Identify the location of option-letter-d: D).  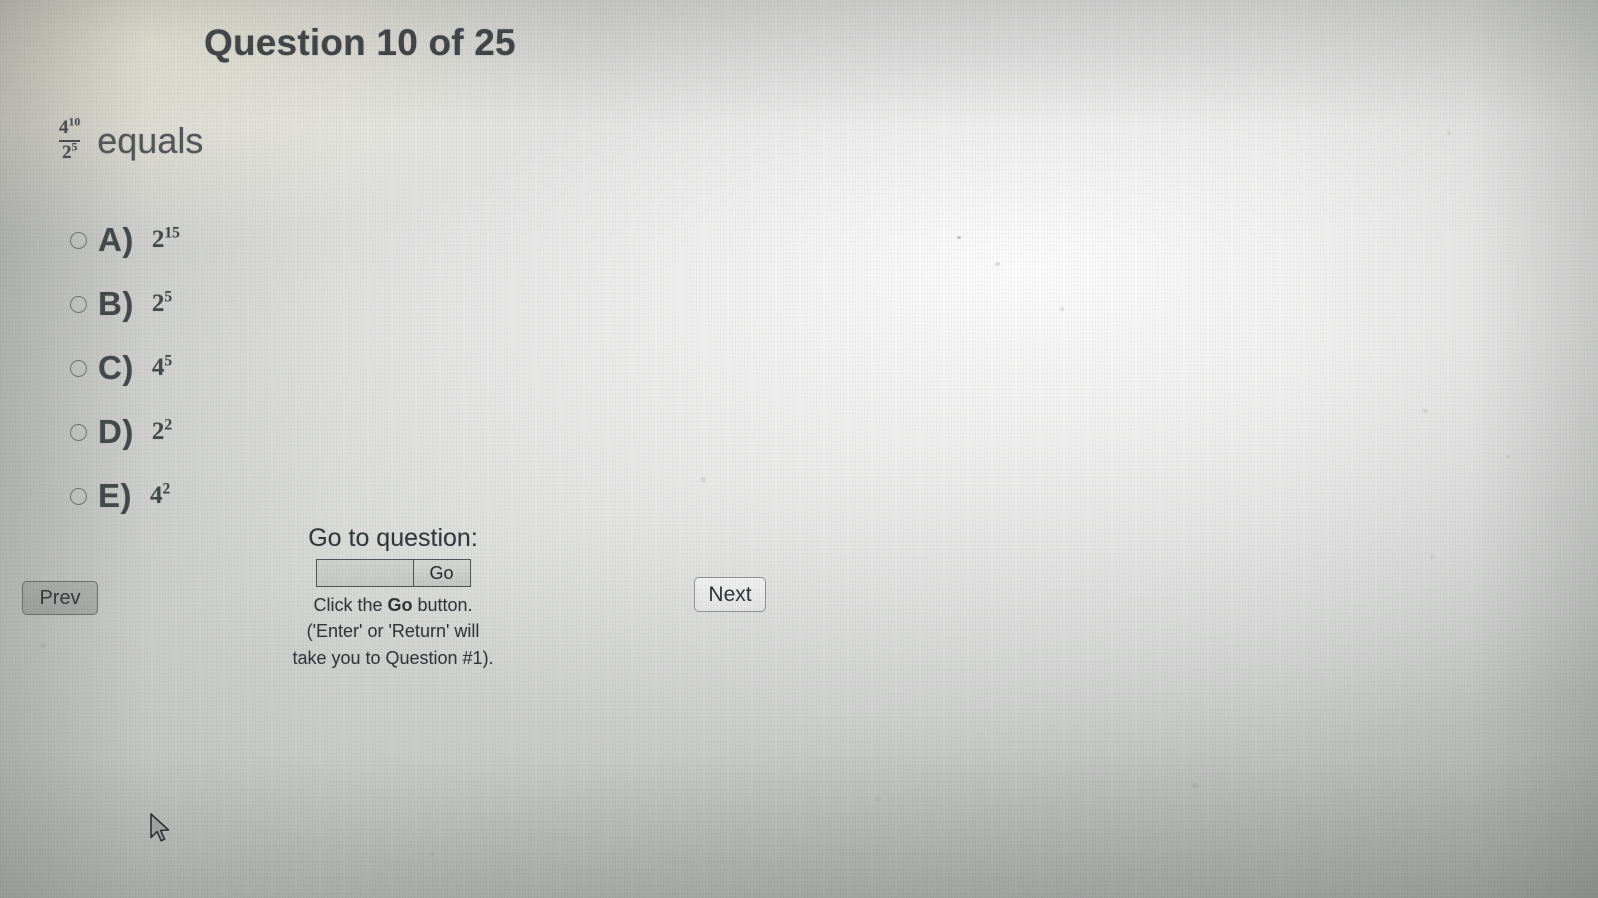
(116, 431).